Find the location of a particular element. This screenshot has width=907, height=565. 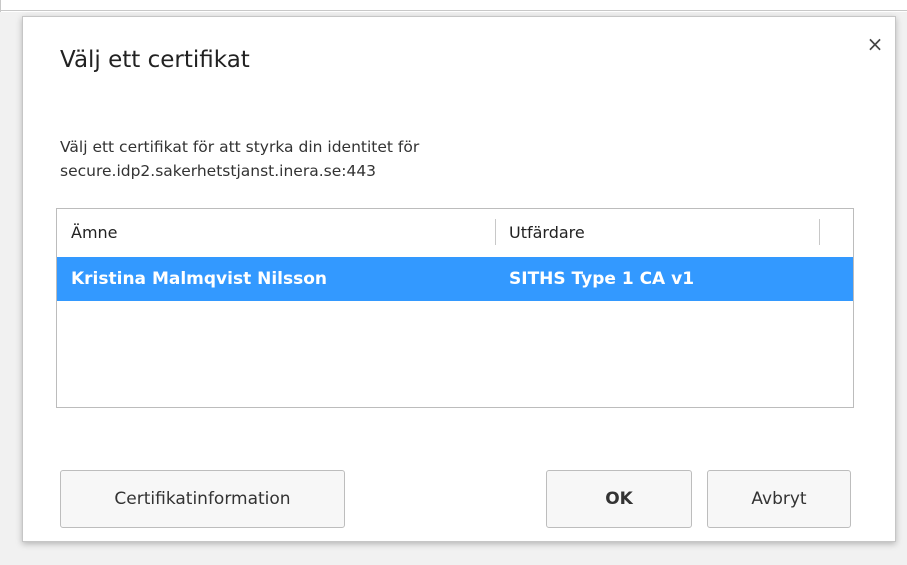

certificate-issuer: SITHS Type 1 CA v1 is located at coordinates (602, 279).